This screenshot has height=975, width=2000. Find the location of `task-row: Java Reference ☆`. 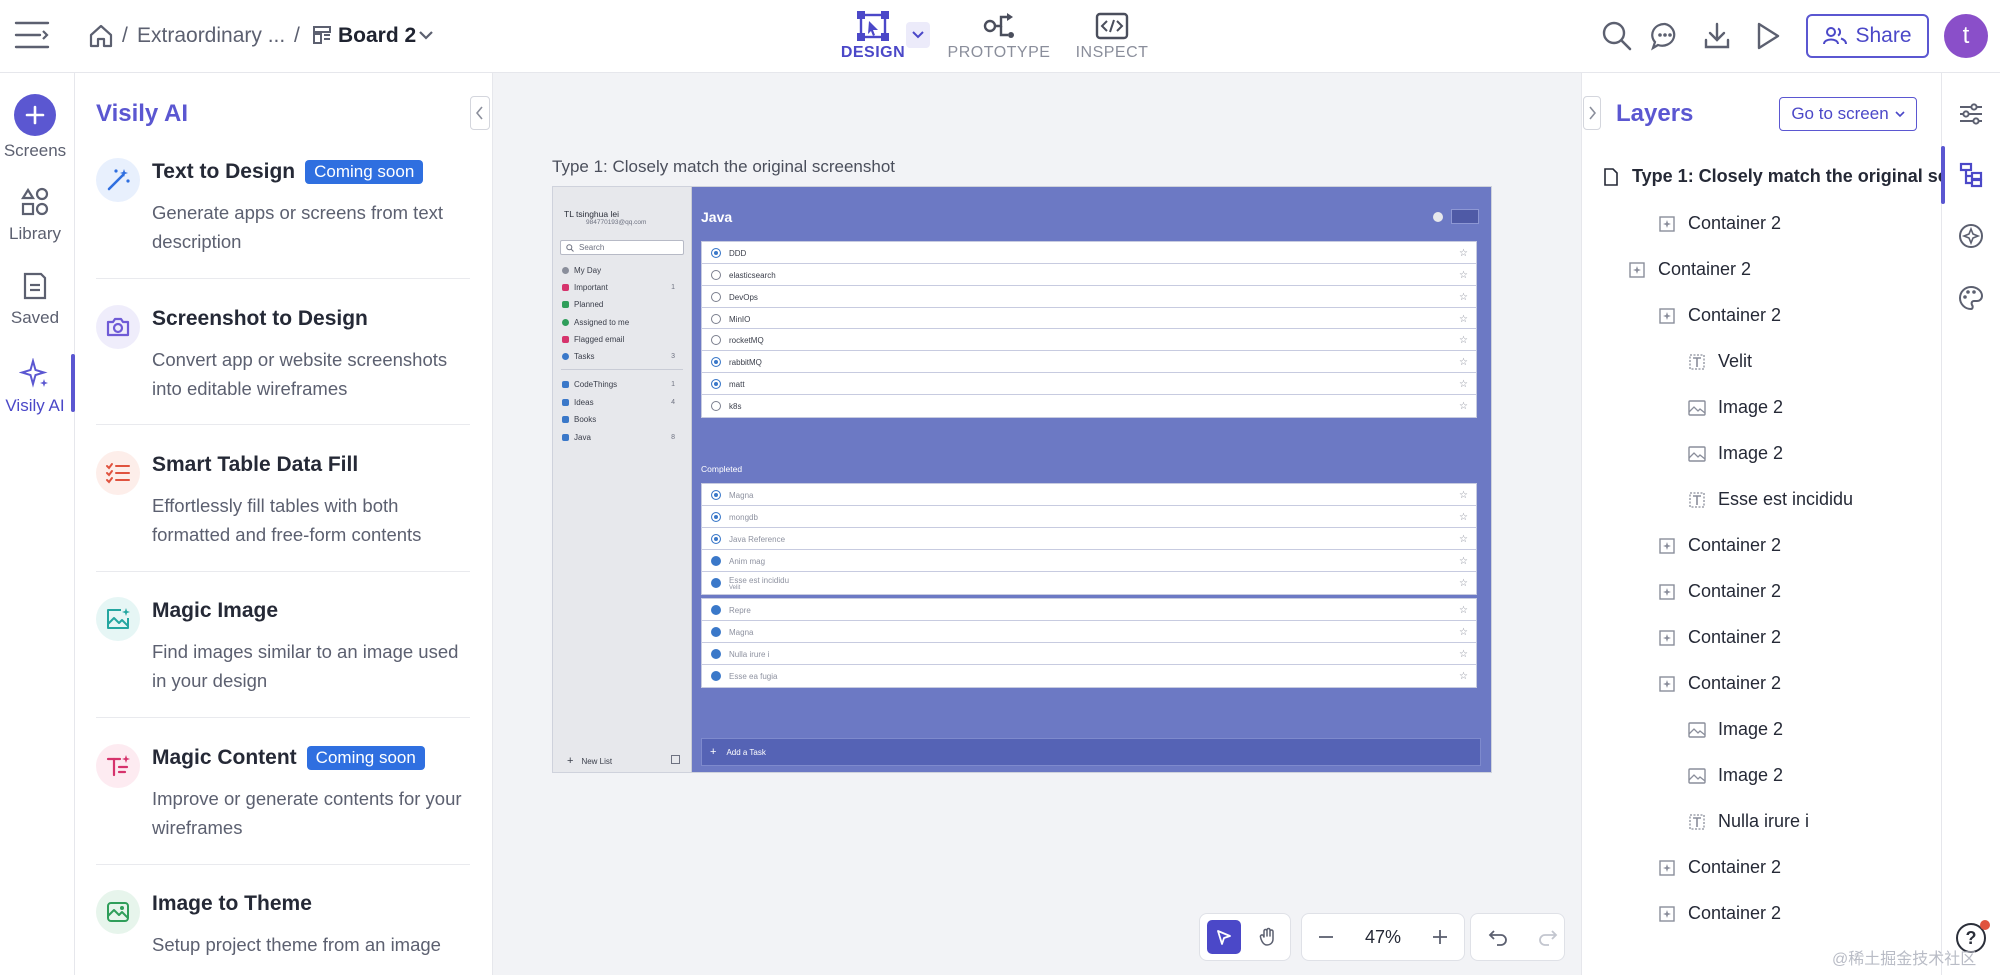

task-row: Java Reference ☆ is located at coordinates (1089, 539).